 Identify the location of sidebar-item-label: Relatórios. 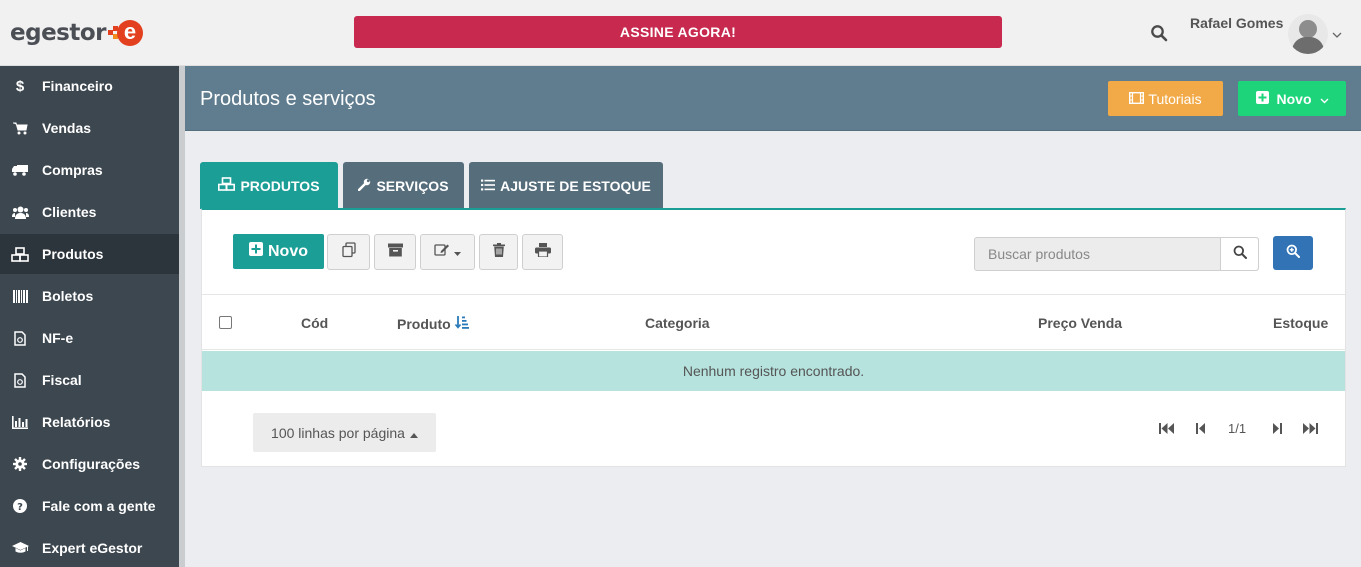
(76, 422).